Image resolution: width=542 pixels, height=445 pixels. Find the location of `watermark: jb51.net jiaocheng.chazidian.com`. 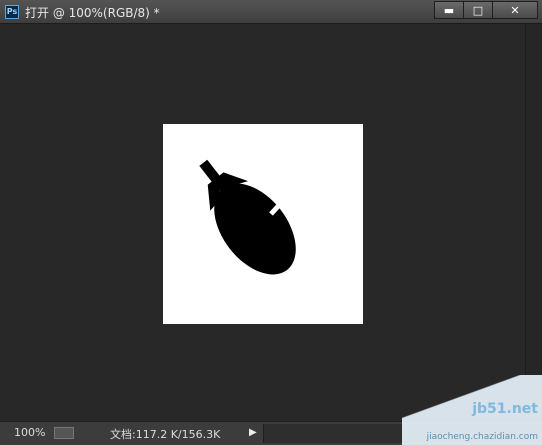

watermark: jb51.net jiaocheng.chazidian.com is located at coordinates (472, 410).